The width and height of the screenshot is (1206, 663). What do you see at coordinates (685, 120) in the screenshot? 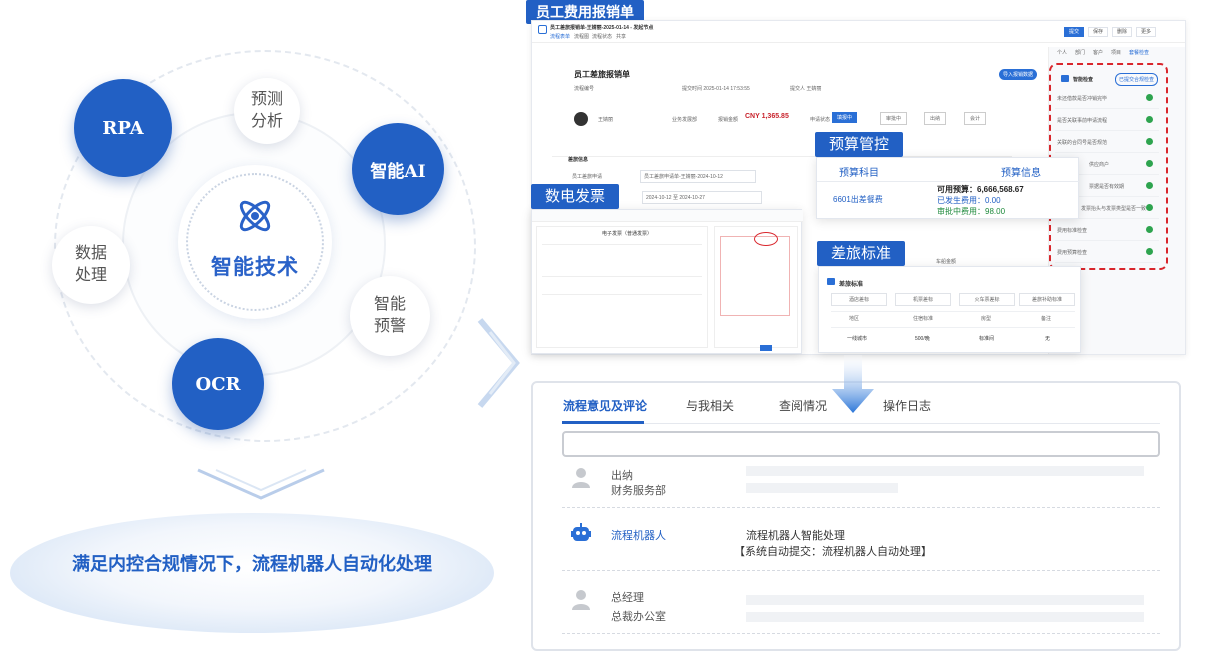
I see `department: 业务发展部` at bounding box center [685, 120].